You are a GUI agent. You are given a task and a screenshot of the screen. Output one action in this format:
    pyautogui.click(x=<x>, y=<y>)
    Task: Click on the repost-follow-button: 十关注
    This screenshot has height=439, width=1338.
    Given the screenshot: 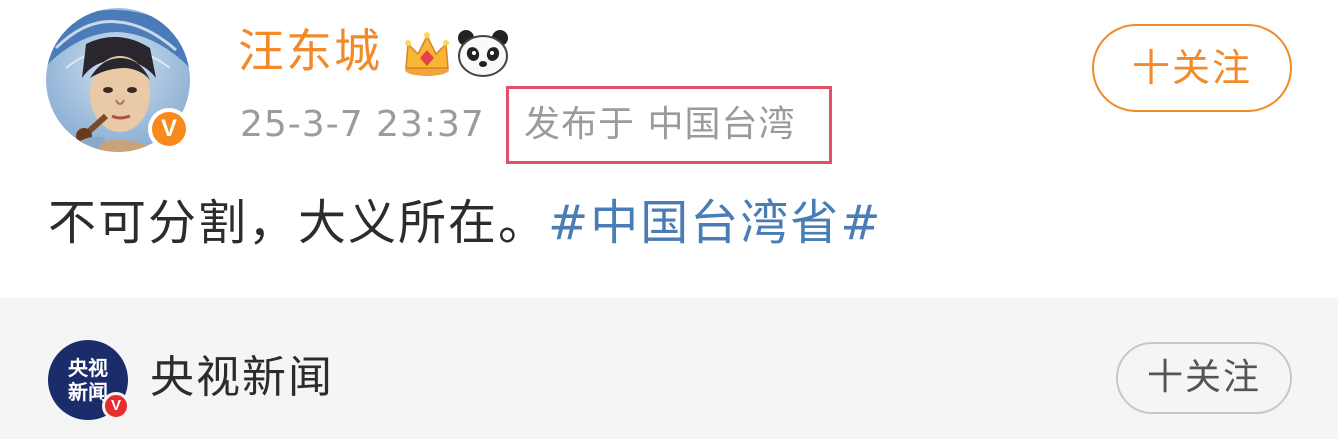 What is the action you would take?
    pyautogui.click(x=1204, y=378)
    